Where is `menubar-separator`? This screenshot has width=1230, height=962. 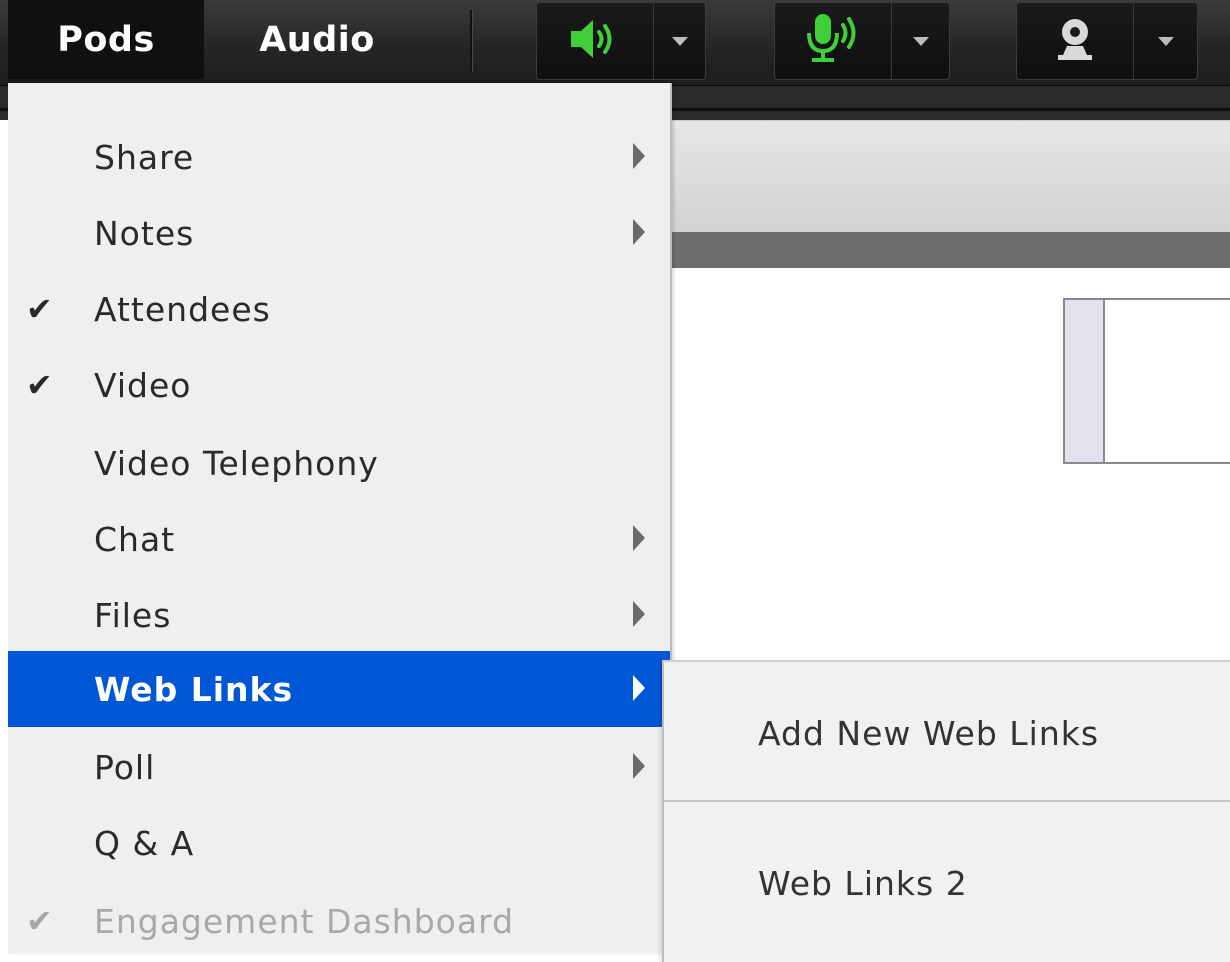 menubar-separator is located at coordinates (471, 41).